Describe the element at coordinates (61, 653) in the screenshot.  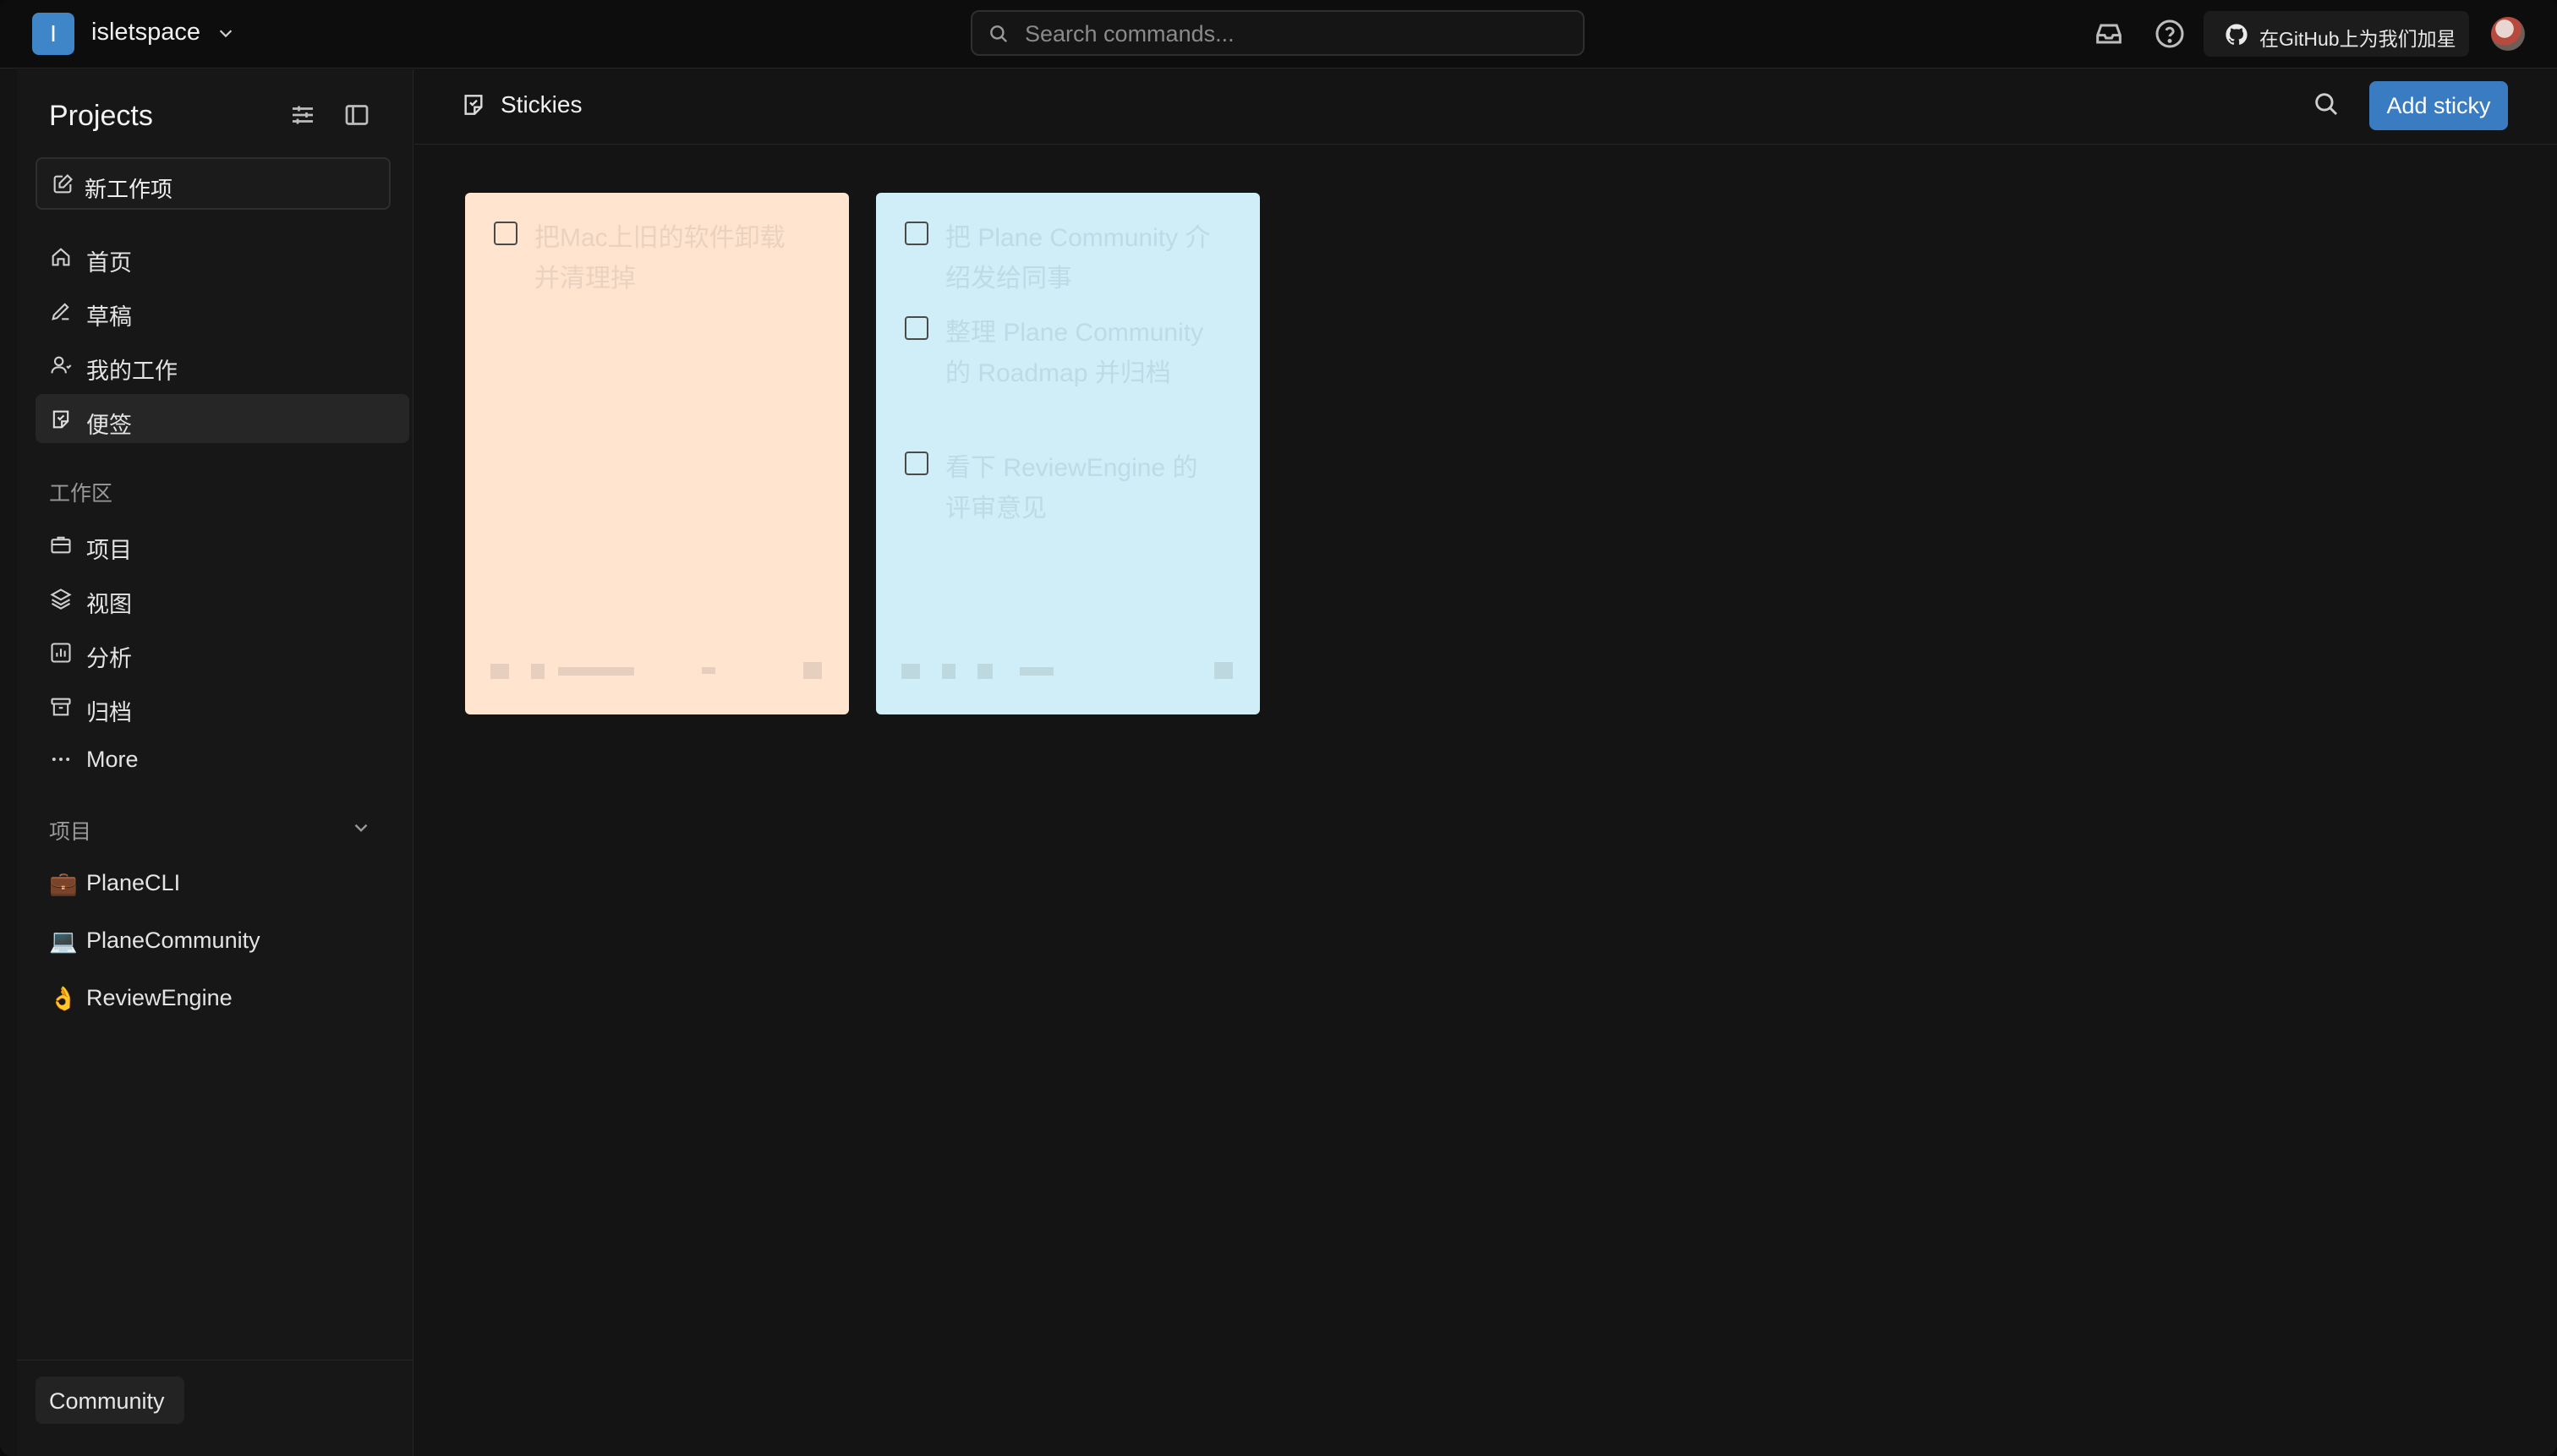
I see `chart-icon` at that location.